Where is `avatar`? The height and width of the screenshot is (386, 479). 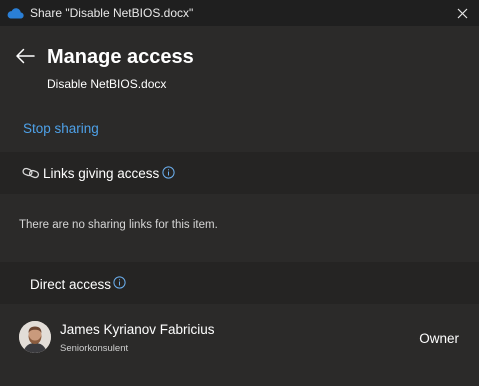 avatar is located at coordinates (35, 337).